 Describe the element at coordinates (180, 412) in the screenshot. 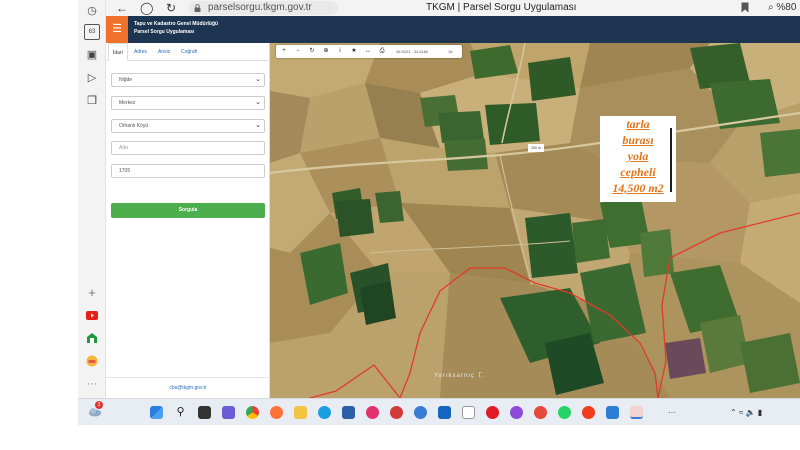

I see `search-icon: ⚲` at that location.